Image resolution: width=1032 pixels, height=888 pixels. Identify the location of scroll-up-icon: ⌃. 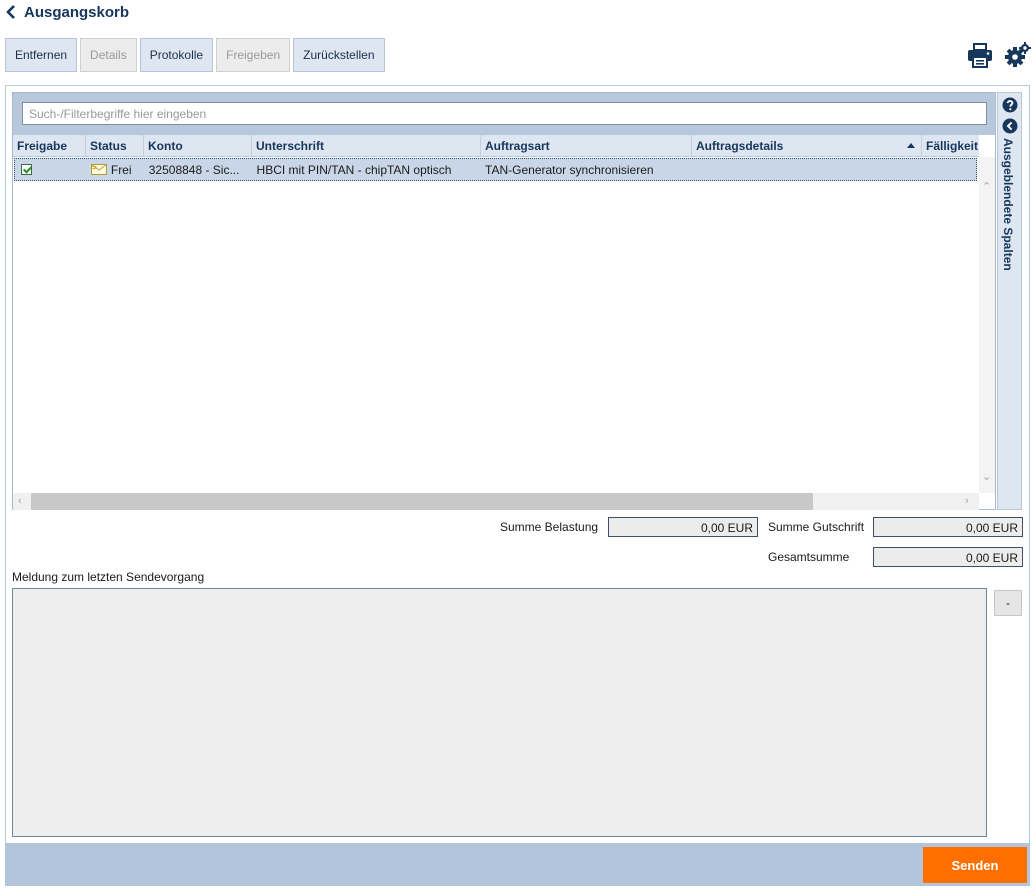
(986, 187).